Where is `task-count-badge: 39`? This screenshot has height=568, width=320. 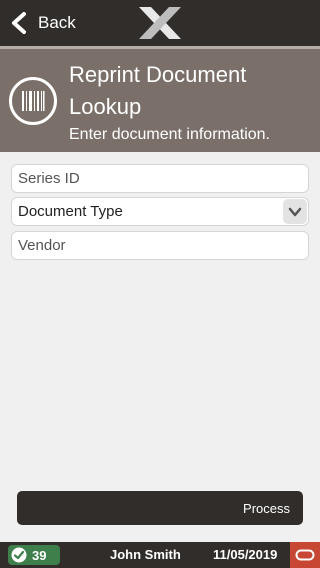
task-count-badge: 39 is located at coordinates (34, 555).